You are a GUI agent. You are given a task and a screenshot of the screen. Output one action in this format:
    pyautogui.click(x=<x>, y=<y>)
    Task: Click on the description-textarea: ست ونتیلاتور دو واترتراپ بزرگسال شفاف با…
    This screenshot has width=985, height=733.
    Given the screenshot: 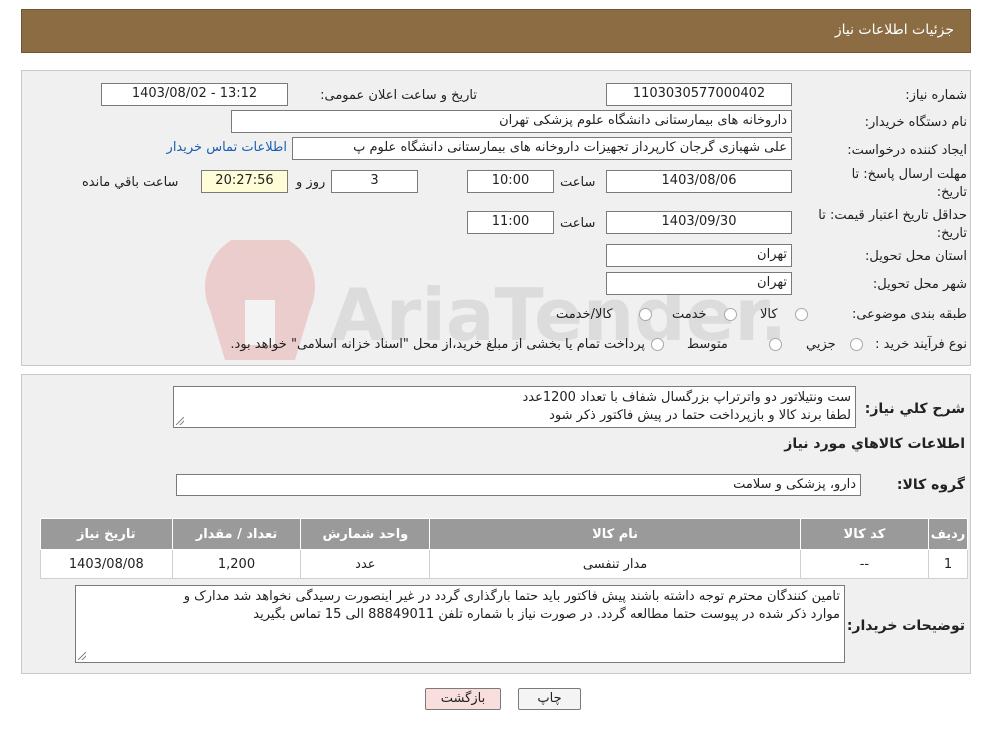 What is the action you would take?
    pyautogui.click(x=514, y=407)
    